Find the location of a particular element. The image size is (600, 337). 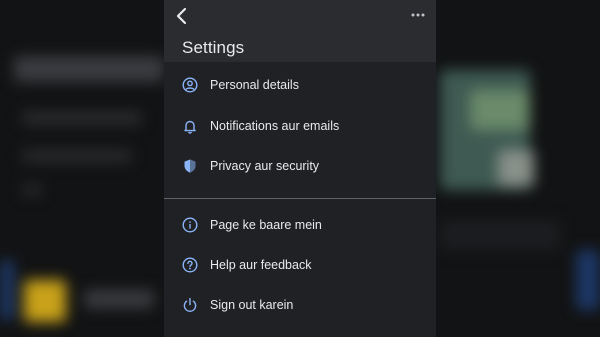

menu-item-label: Help aur feedback is located at coordinates (261, 265).